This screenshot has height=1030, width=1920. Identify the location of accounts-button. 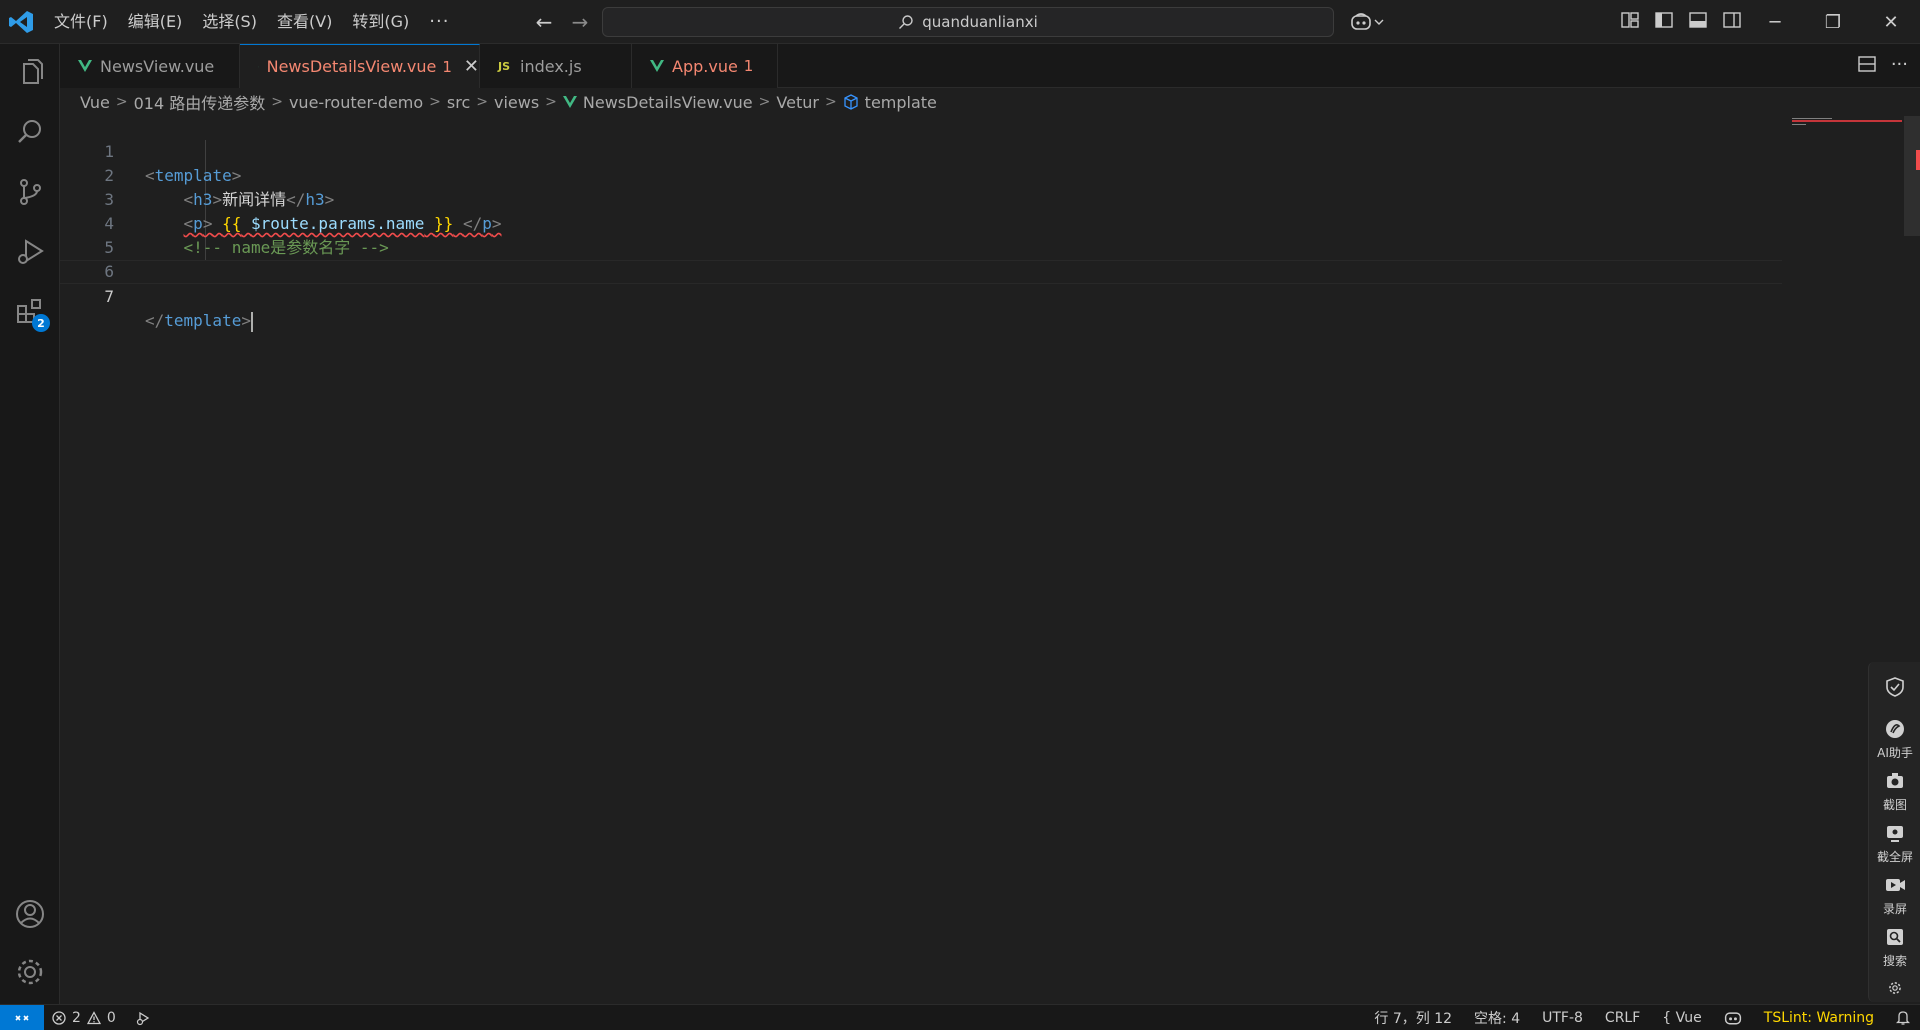
(30, 914).